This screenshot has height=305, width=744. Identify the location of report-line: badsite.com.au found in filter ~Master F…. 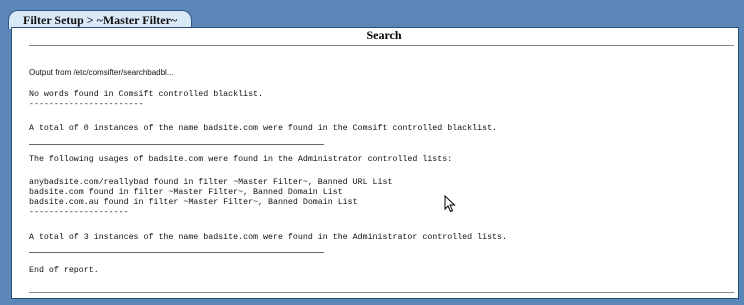
(193, 202).